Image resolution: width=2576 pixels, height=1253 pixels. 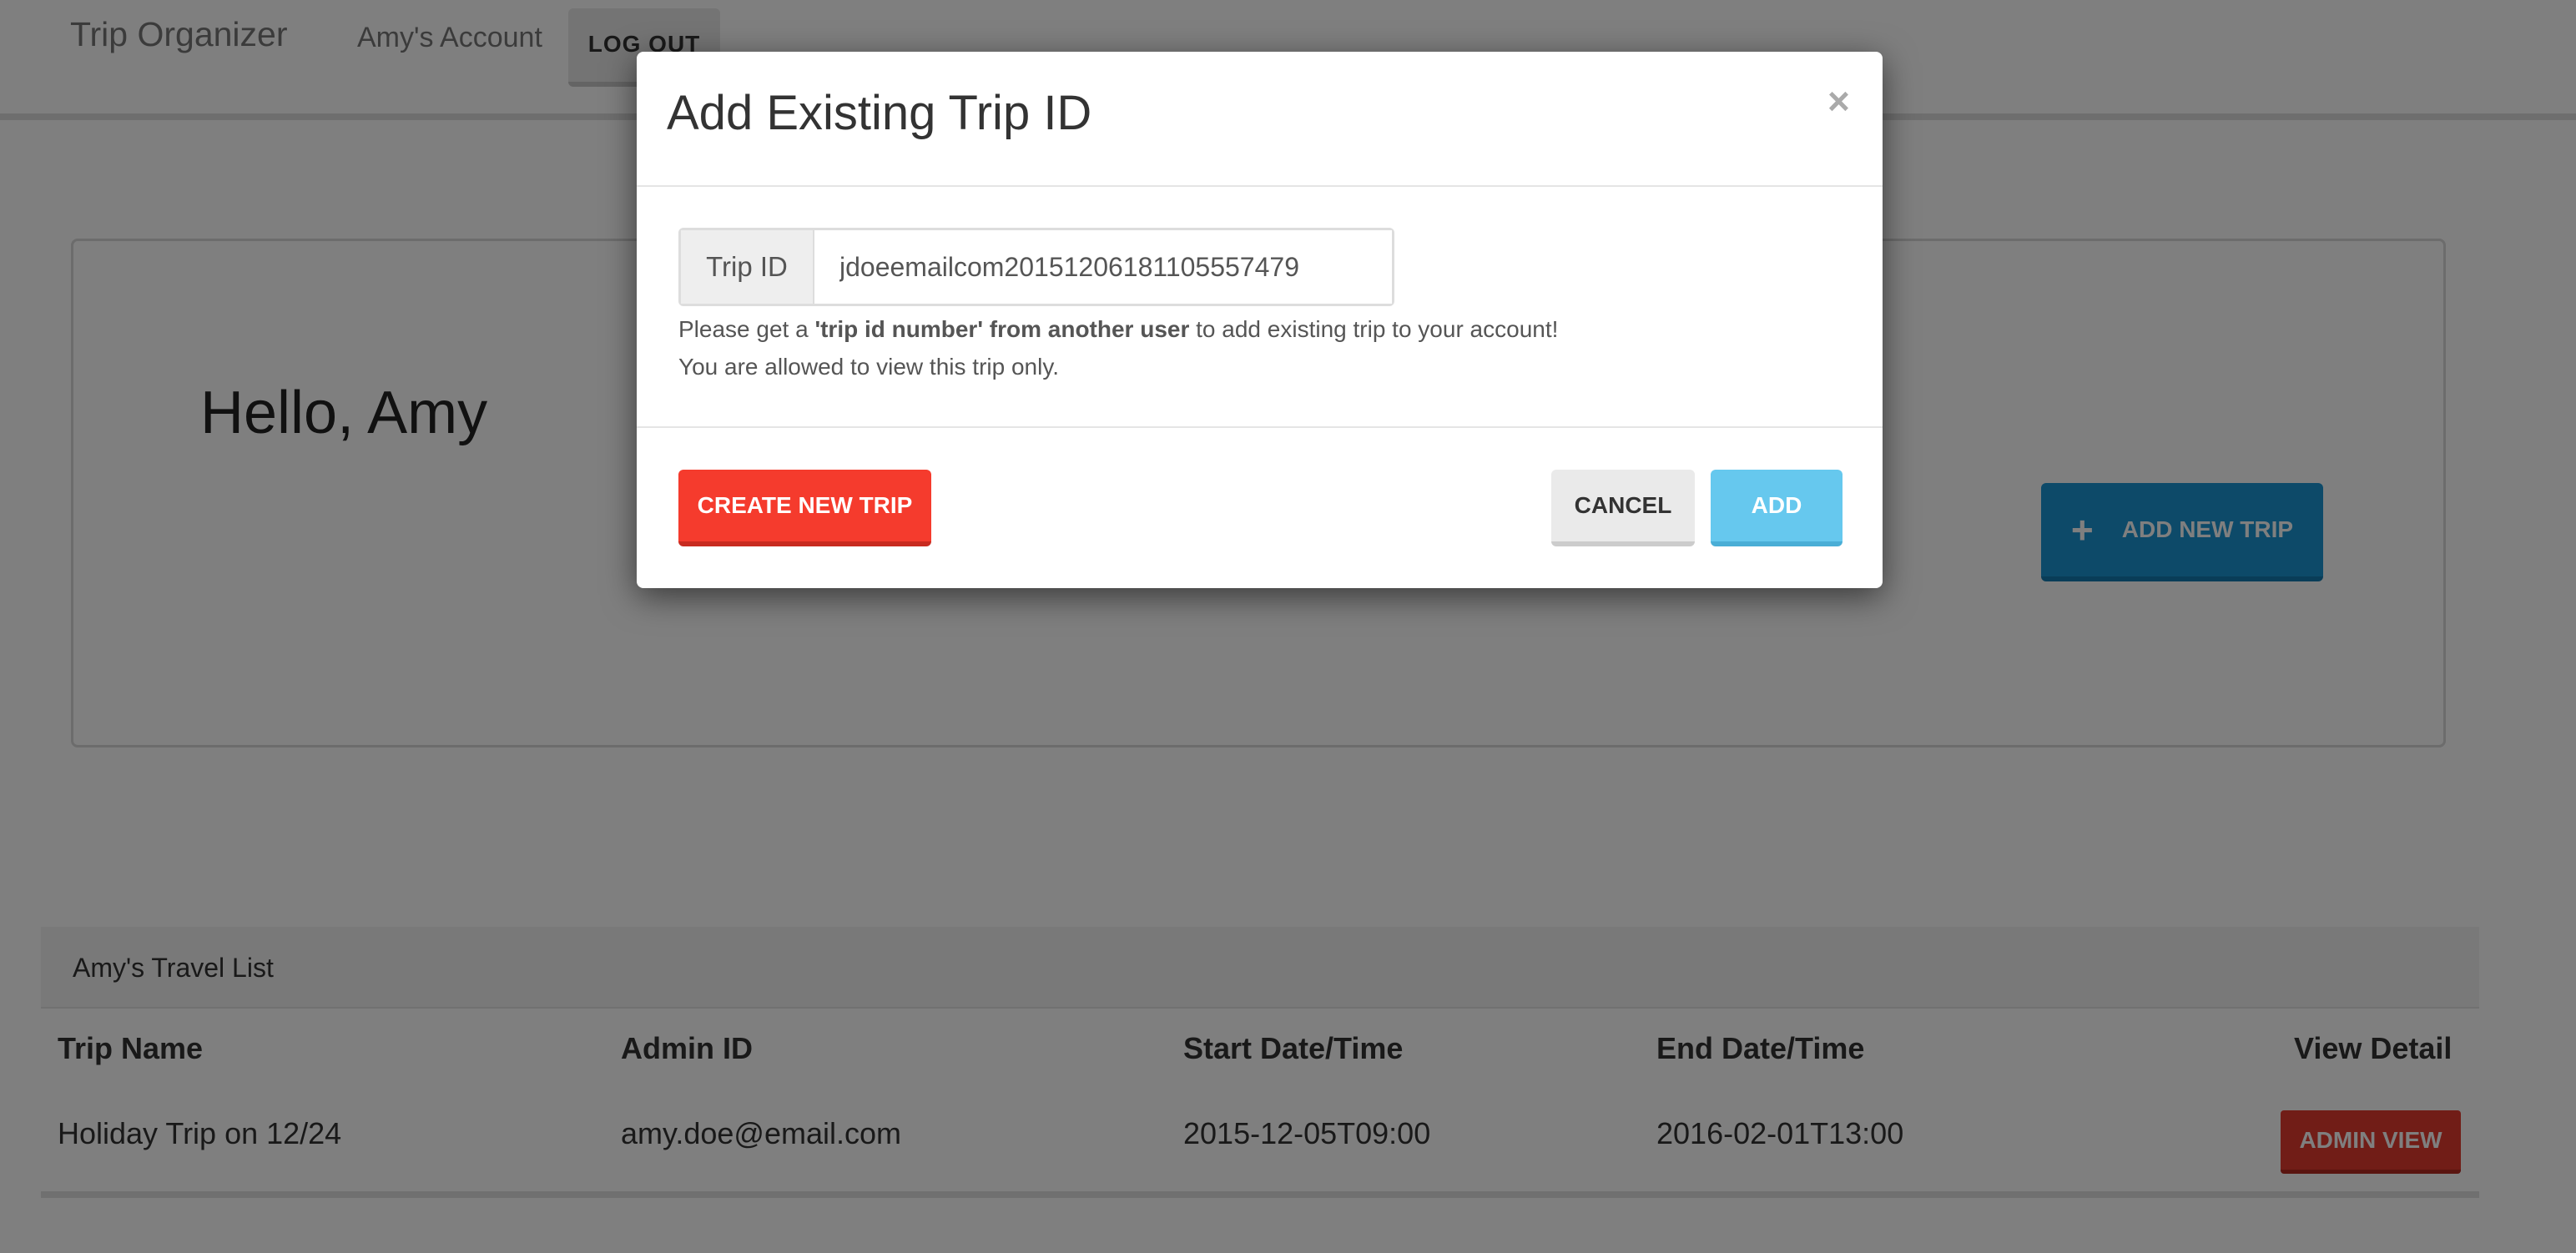 What do you see at coordinates (1838, 100) in the screenshot?
I see `close-icon: ×` at bounding box center [1838, 100].